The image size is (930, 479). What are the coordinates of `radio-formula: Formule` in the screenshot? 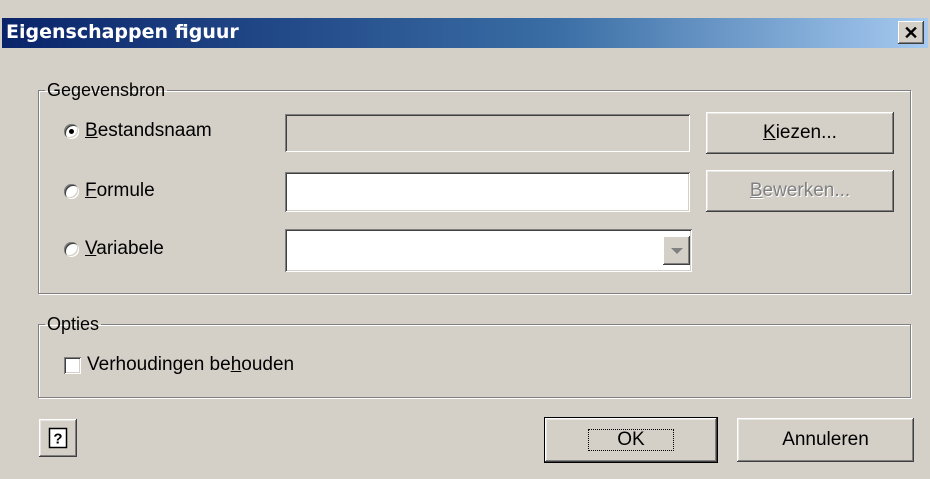 It's located at (109, 191).